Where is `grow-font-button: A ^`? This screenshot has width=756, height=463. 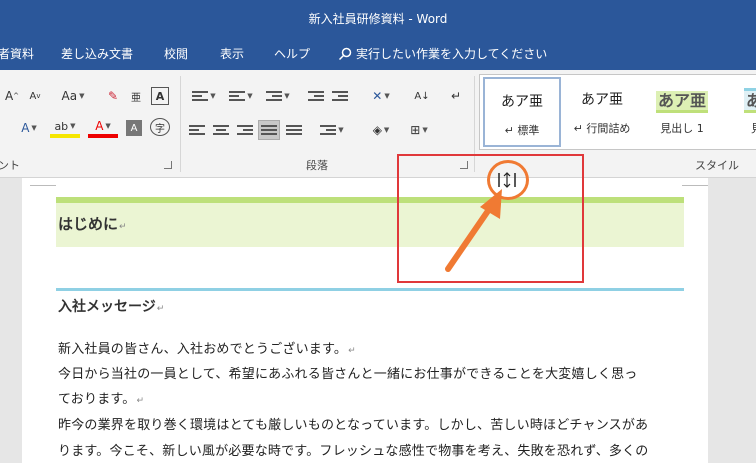 grow-font-button: A ^ is located at coordinates (12, 96).